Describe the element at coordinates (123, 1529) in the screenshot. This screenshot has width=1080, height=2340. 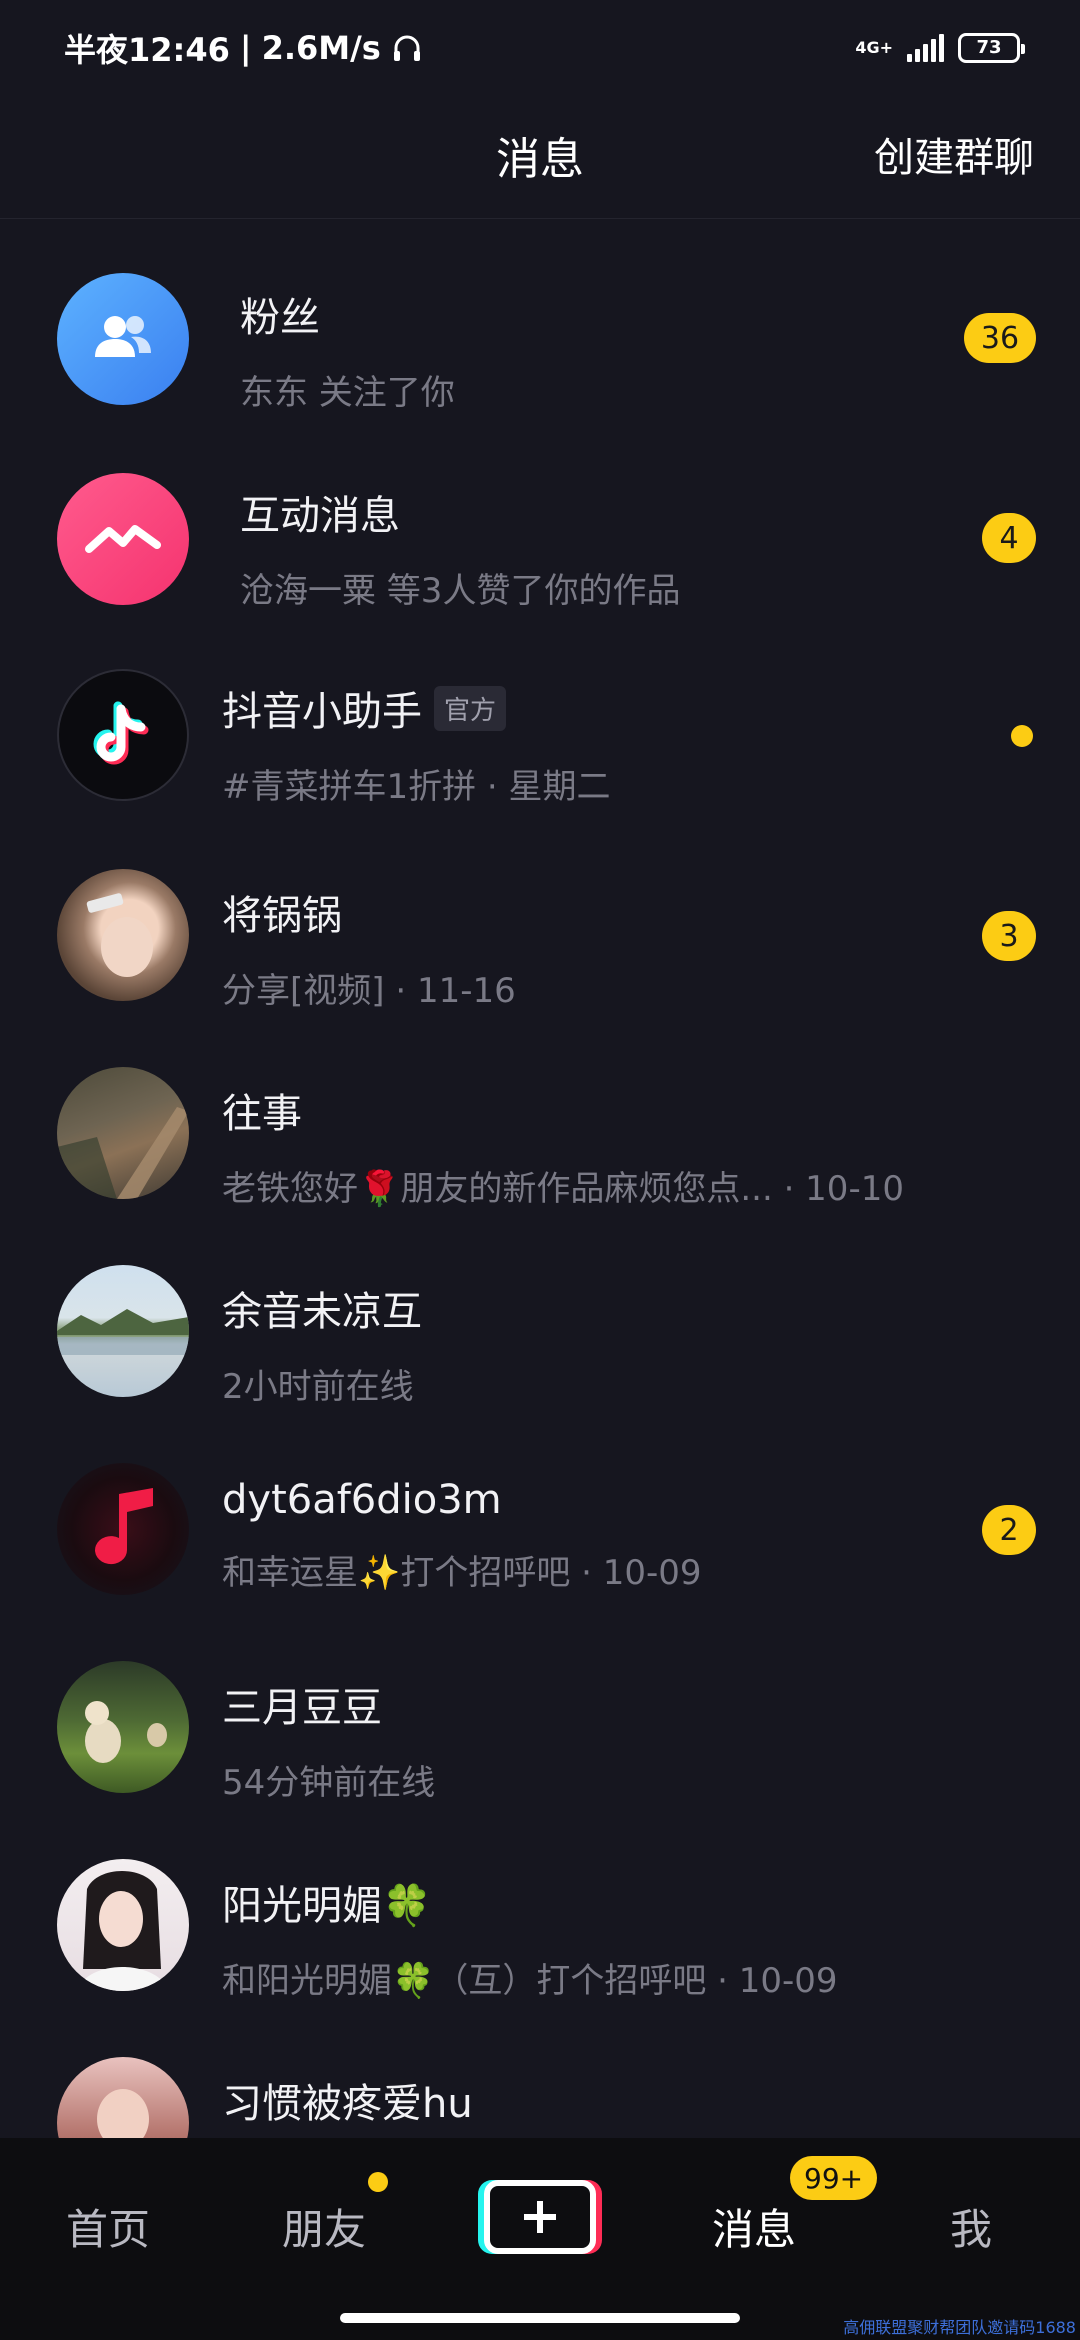
I see `music-note-icon` at that location.